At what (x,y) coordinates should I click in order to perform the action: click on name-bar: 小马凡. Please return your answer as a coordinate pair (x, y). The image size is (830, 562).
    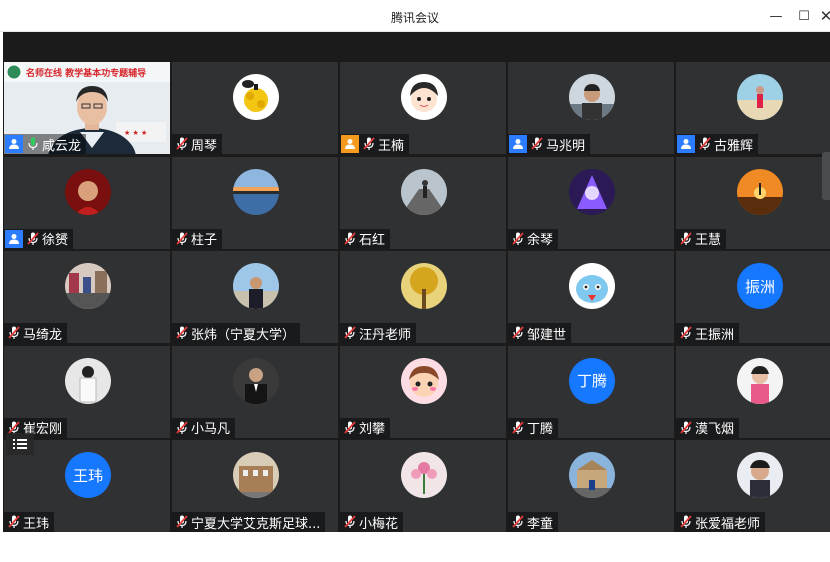
    Looking at the image, I should click on (204, 427).